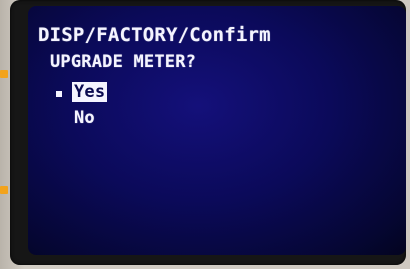 The height and width of the screenshot is (269, 410). Describe the element at coordinates (90, 92) in the screenshot. I see `option-yes: Yes` at that location.